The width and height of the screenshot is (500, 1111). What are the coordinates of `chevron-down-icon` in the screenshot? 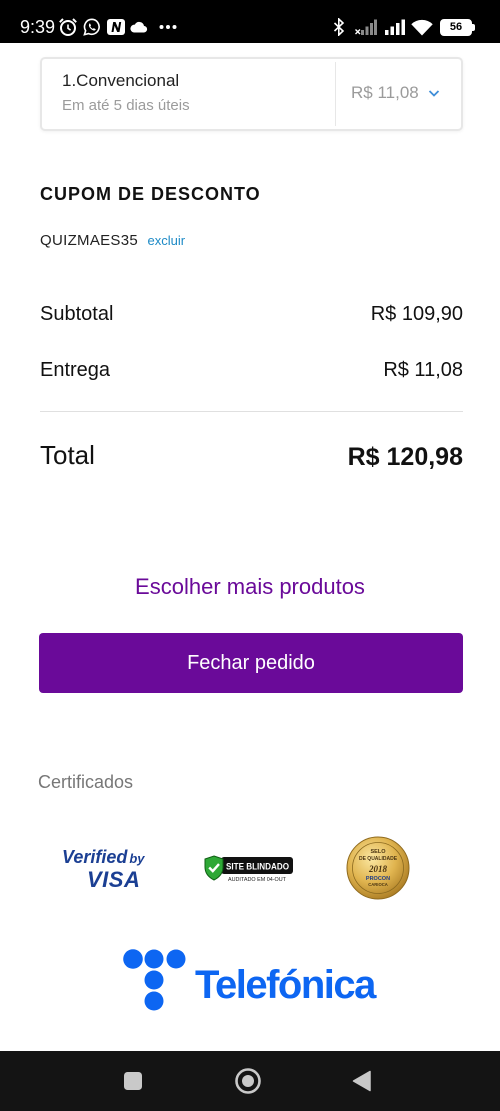 It's located at (434, 93).